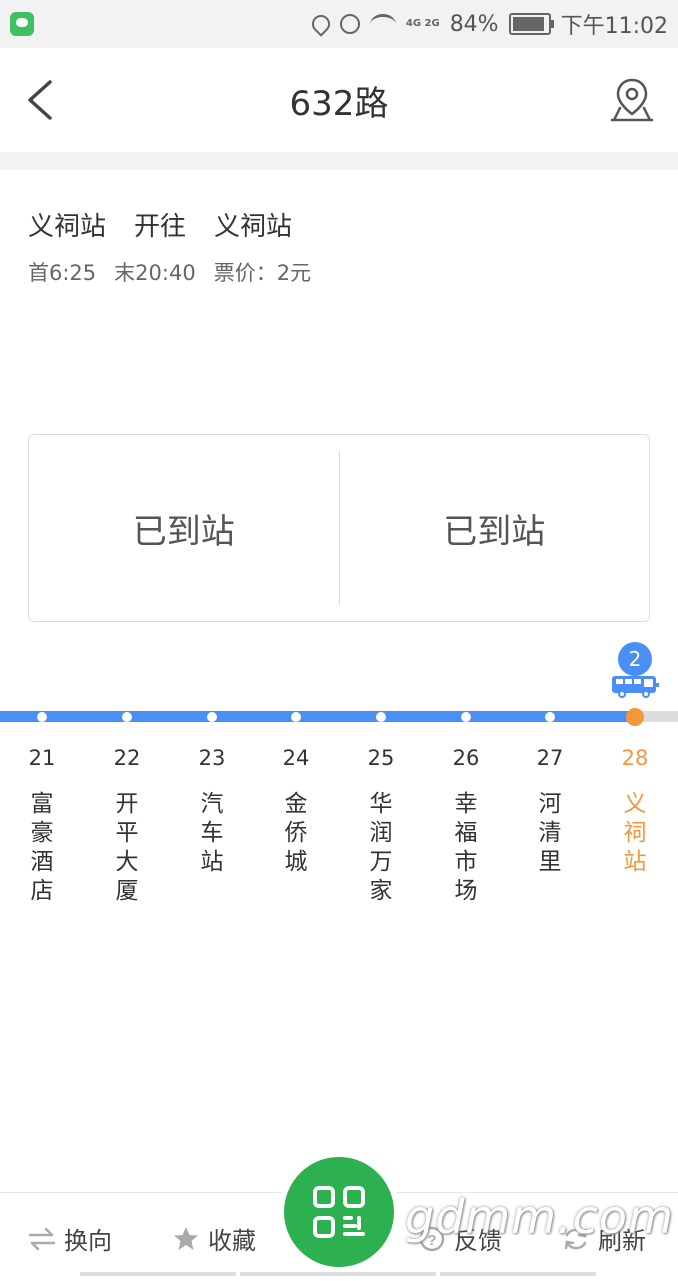  What do you see at coordinates (262, 273) in the screenshot?
I see `fare: 票价：2元` at bounding box center [262, 273].